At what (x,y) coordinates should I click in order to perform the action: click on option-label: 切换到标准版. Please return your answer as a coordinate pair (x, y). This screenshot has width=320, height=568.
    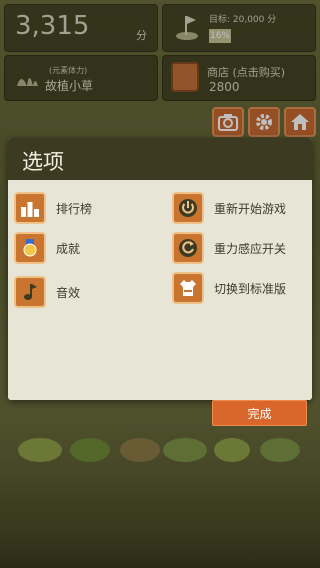
    Looking at the image, I should click on (250, 289).